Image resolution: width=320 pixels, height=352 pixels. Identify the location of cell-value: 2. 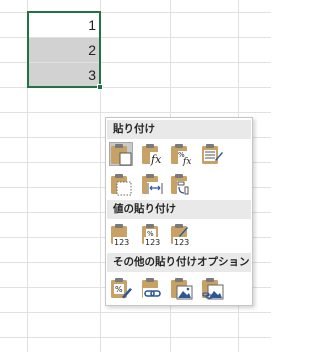
(64, 50).